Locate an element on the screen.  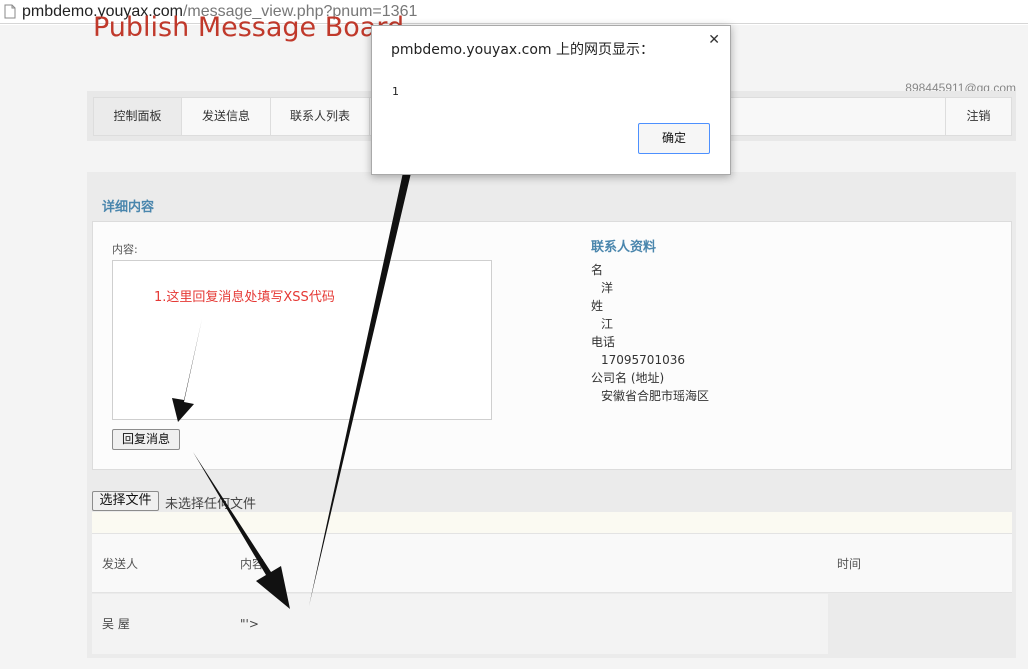
table-row: 吴 屋 "'> is located at coordinates (460, 624).